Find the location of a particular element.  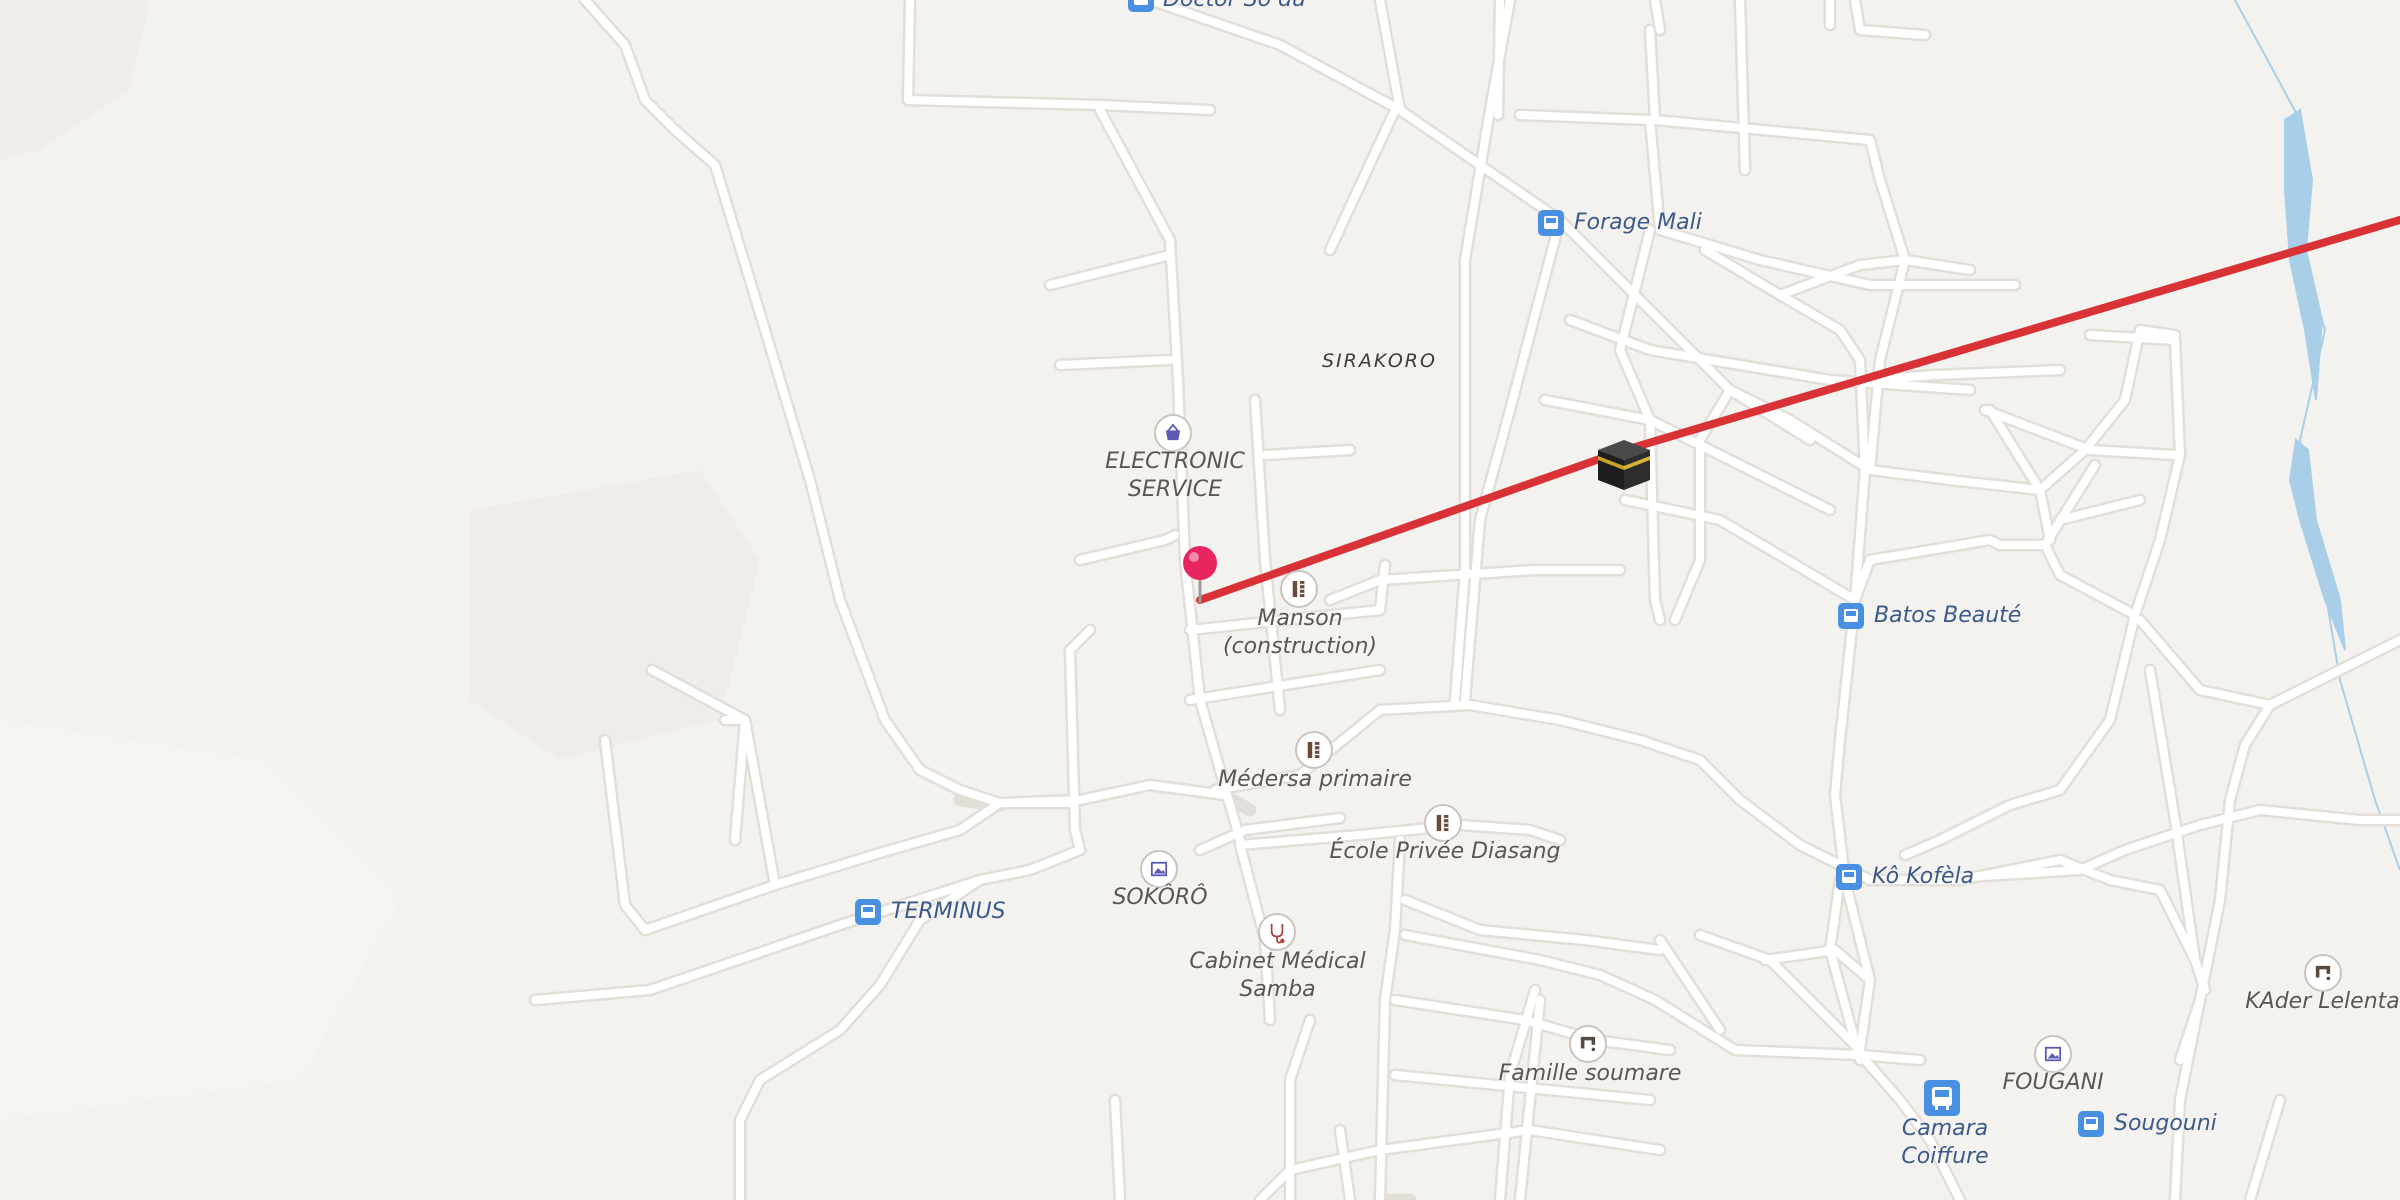

kaaba-icon is located at coordinates (1624, 464).